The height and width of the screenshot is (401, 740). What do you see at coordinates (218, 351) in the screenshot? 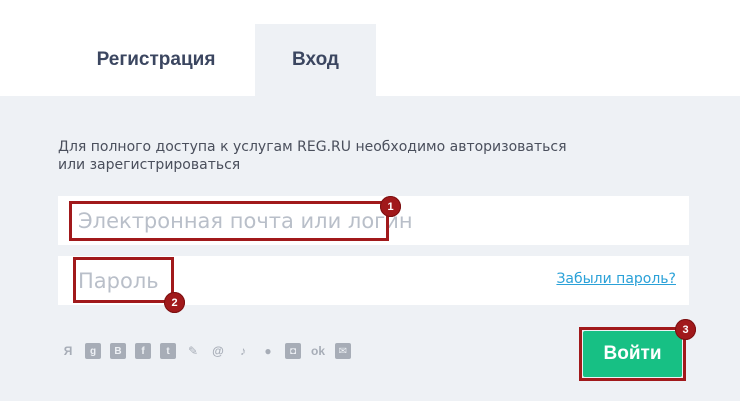
I see `mail-ru-icon: @` at bounding box center [218, 351].